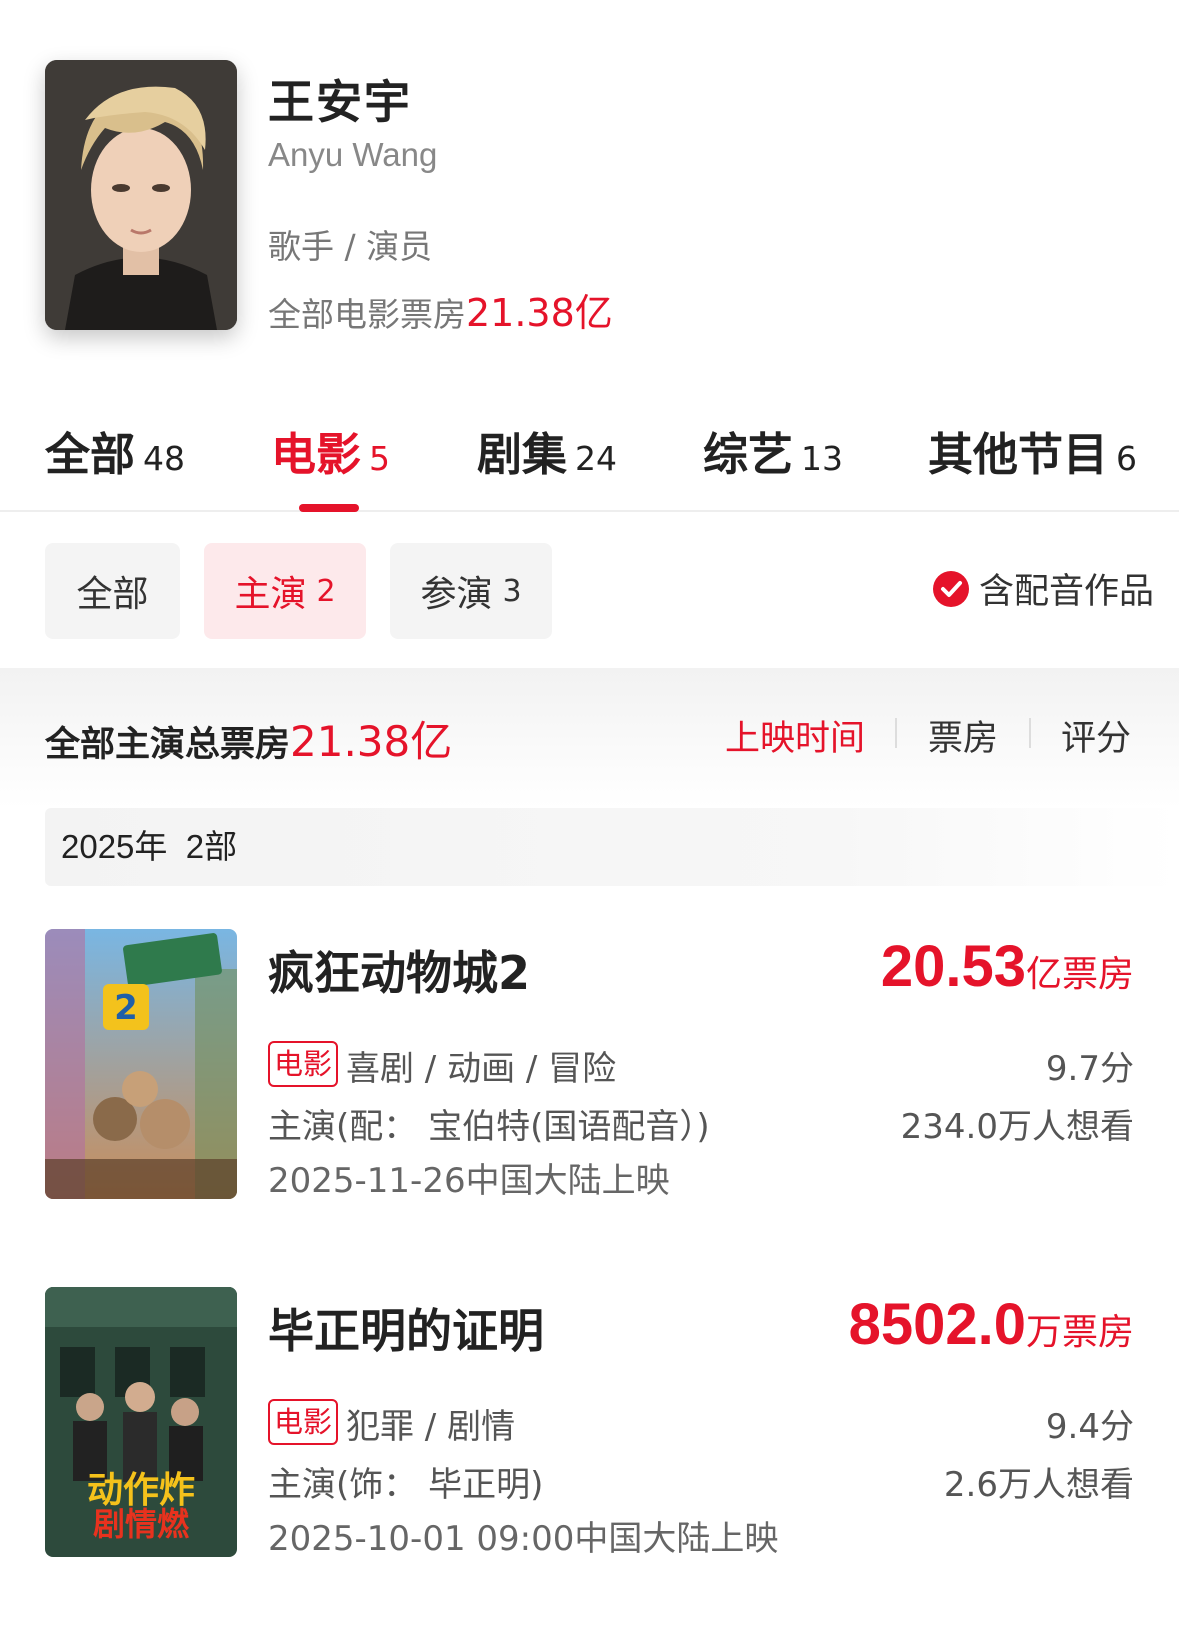 Image resolution: width=1179 pixels, height=1633 pixels. I want to click on sort-by-box-office: 票房, so click(963, 735).